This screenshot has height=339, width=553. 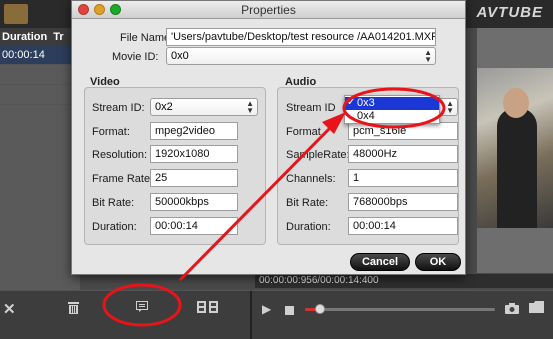 What do you see at coordinates (403, 226) in the screenshot?
I see `audio-duration-field: 00:00:14` at bounding box center [403, 226].